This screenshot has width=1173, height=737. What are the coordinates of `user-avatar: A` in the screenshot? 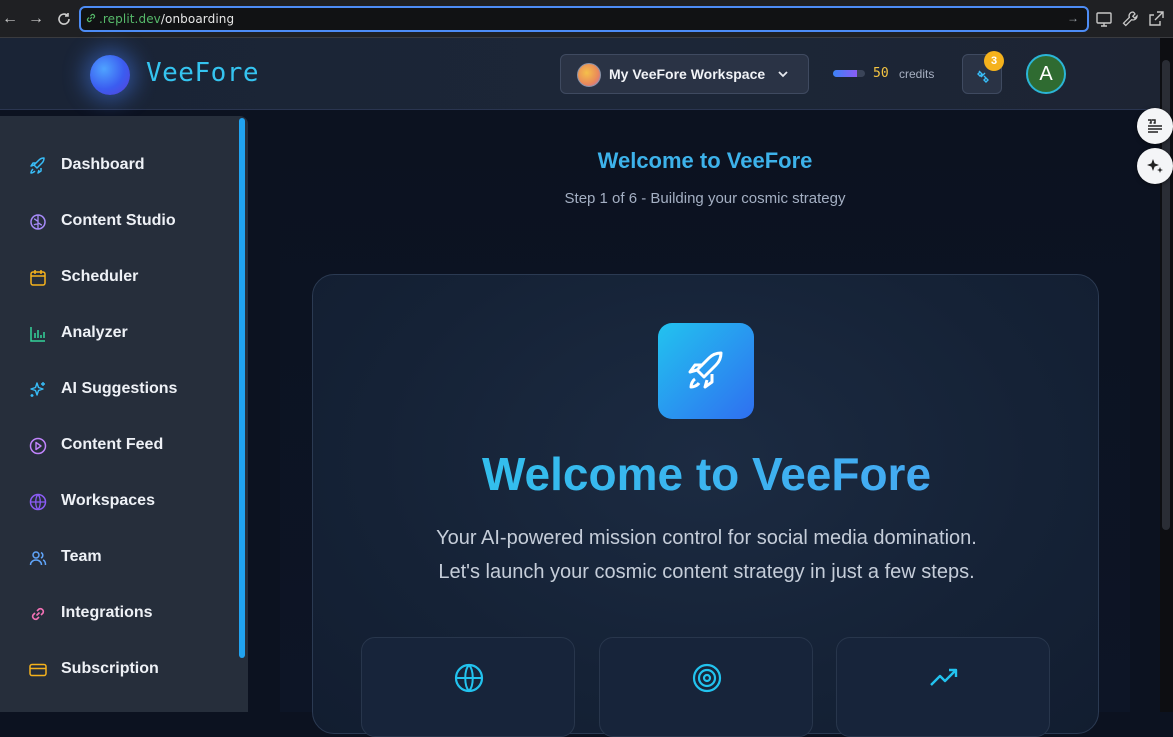 It's located at (1046, 74).